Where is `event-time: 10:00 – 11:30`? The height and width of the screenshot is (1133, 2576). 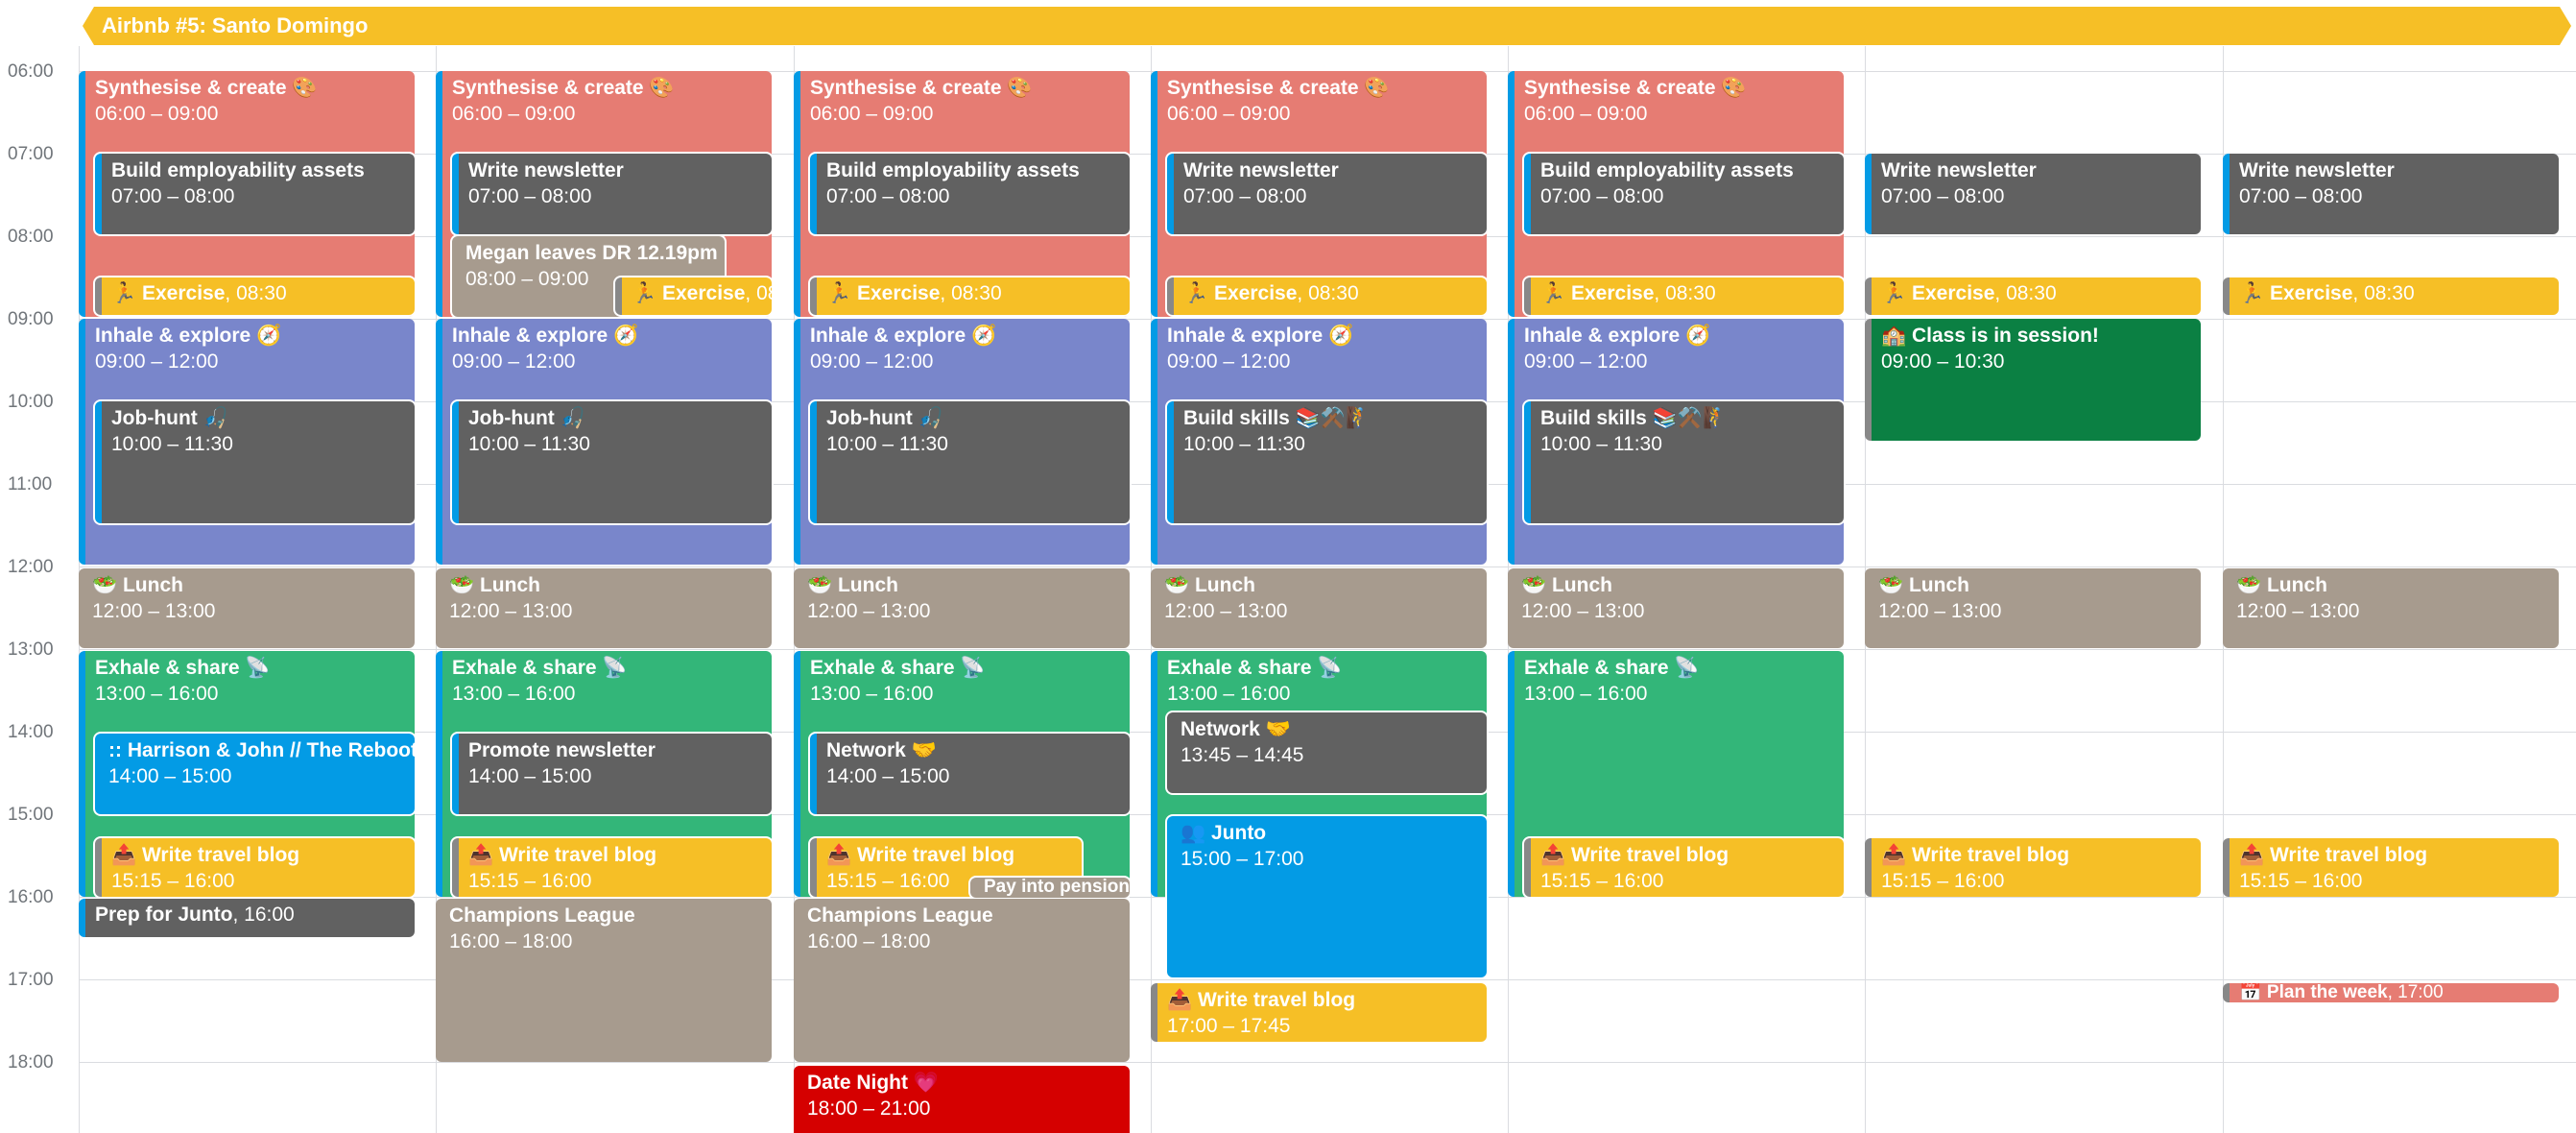
event-time: 10:00 – 11:30 is located at coordinates (887, 444).